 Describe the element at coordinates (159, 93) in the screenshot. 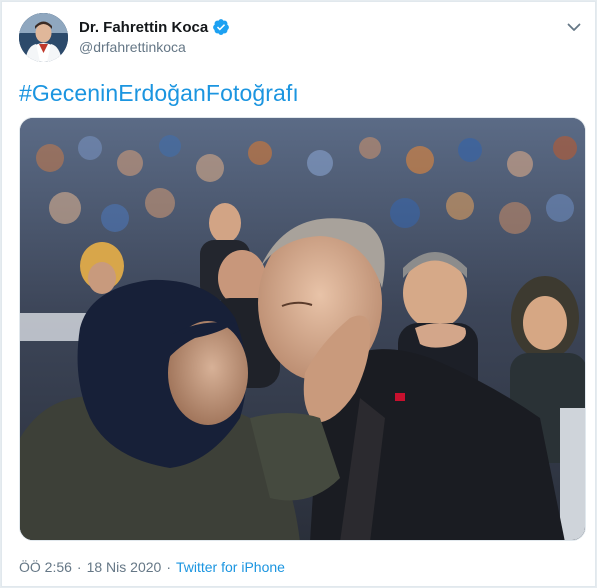

I see `tweet-hashtag-link: #GeceninErdoğanFotoğrafı` at that location.